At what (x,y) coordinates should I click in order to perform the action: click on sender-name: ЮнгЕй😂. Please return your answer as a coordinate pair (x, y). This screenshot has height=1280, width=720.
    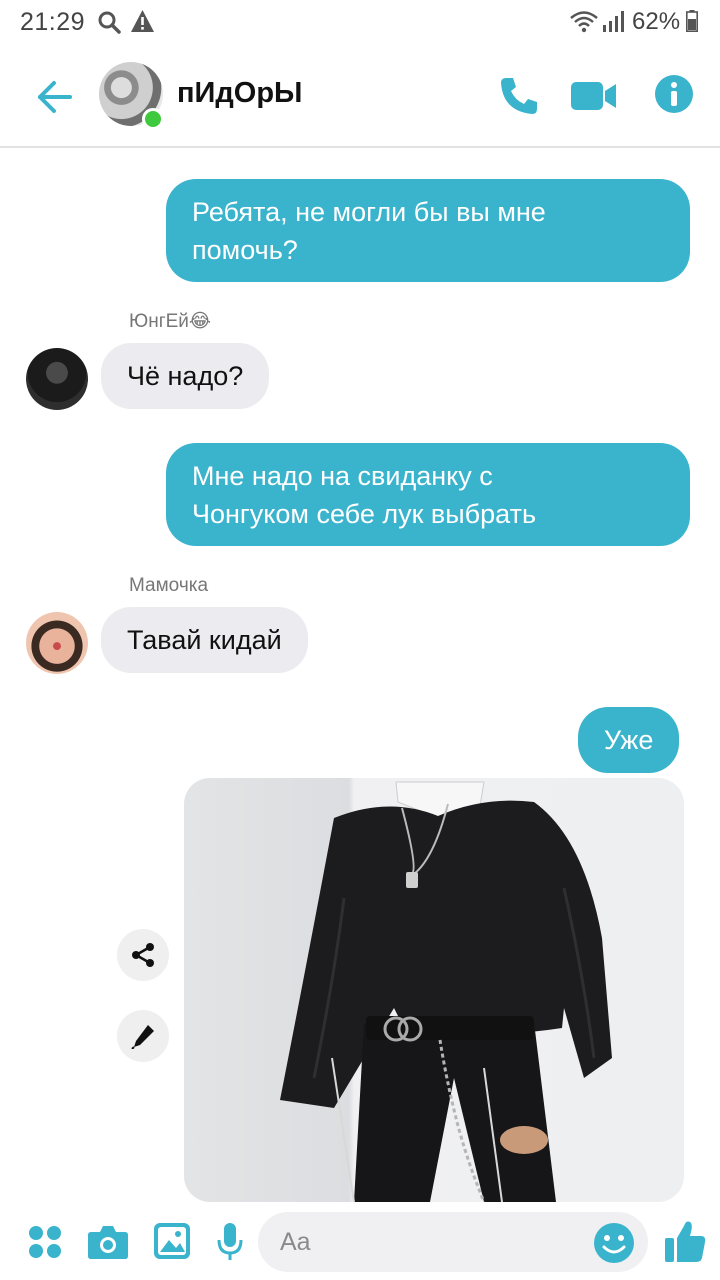
    Looking at the image, I should click on (170, 321).